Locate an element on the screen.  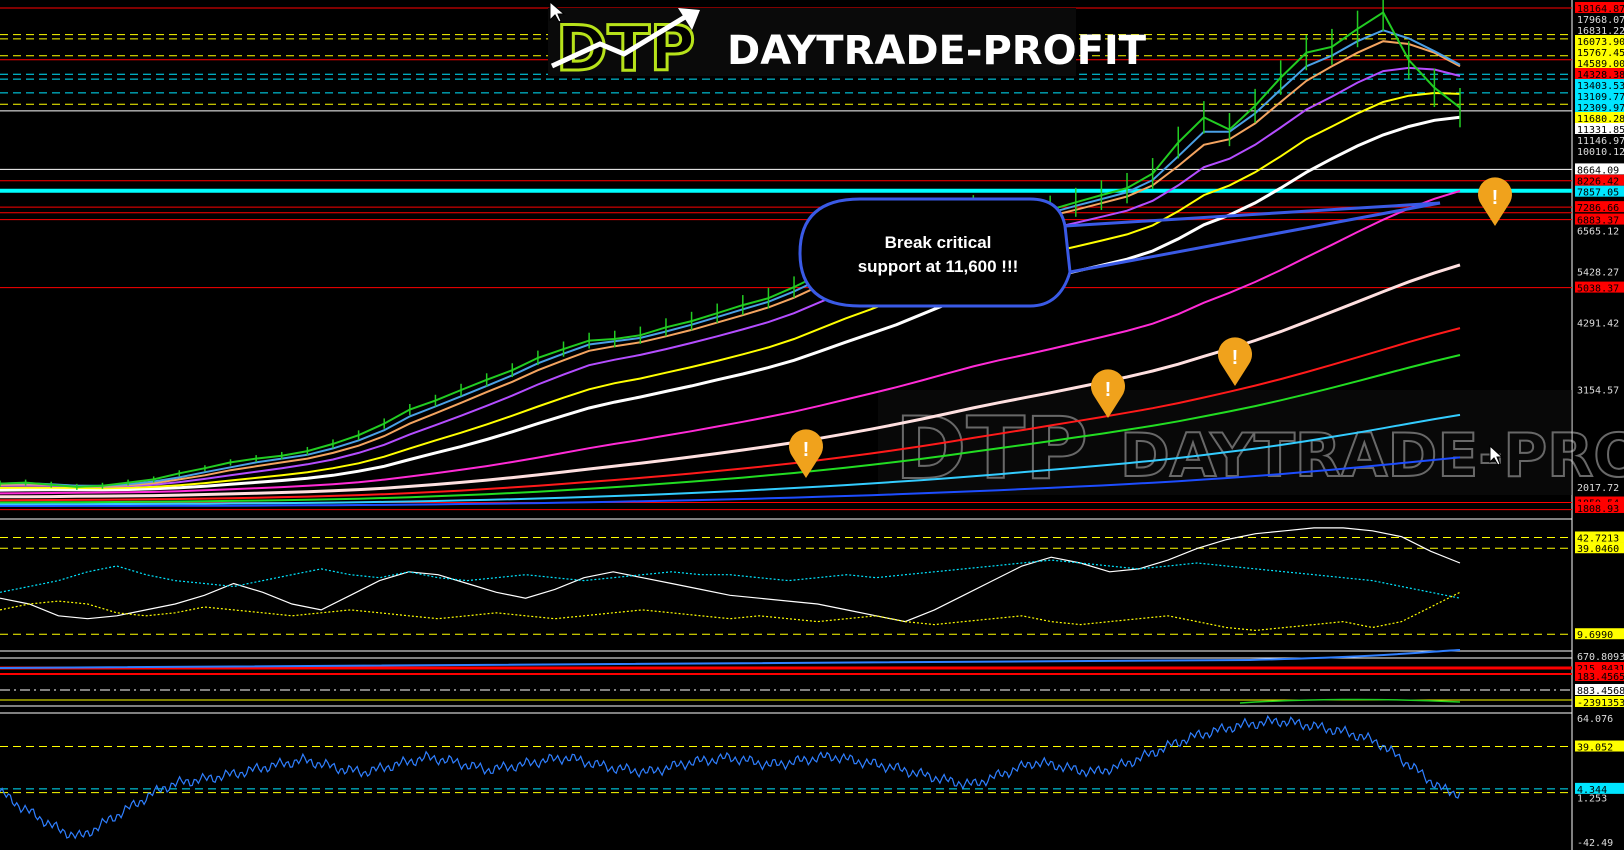
price-label: 5038.37 is located at coordinates (1598, 289).